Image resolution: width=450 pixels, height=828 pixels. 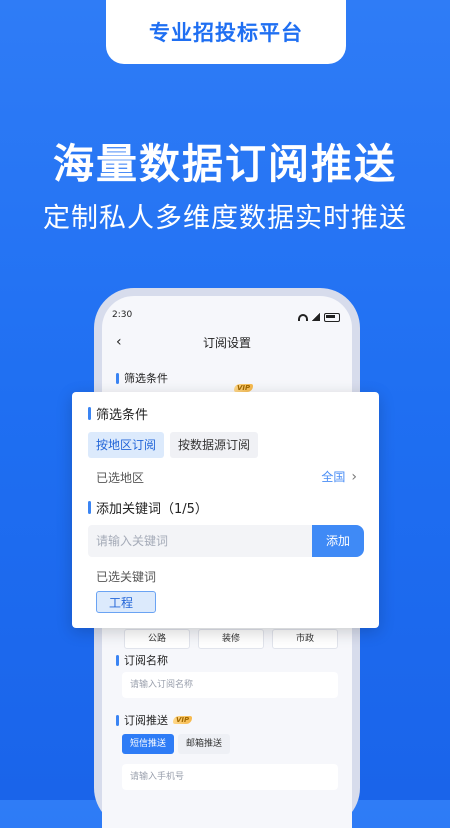 I want to click on nav-bar: ‹ 订阅设置, so click(x=227, y=346).